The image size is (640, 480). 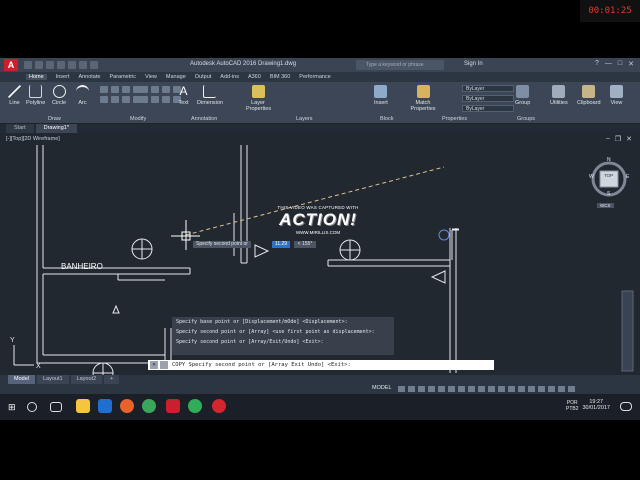 What do you see at coordinates (210, 95) in the screenshot?
I see `dimension-tool: Dimension` at bounding box center [210, 95].